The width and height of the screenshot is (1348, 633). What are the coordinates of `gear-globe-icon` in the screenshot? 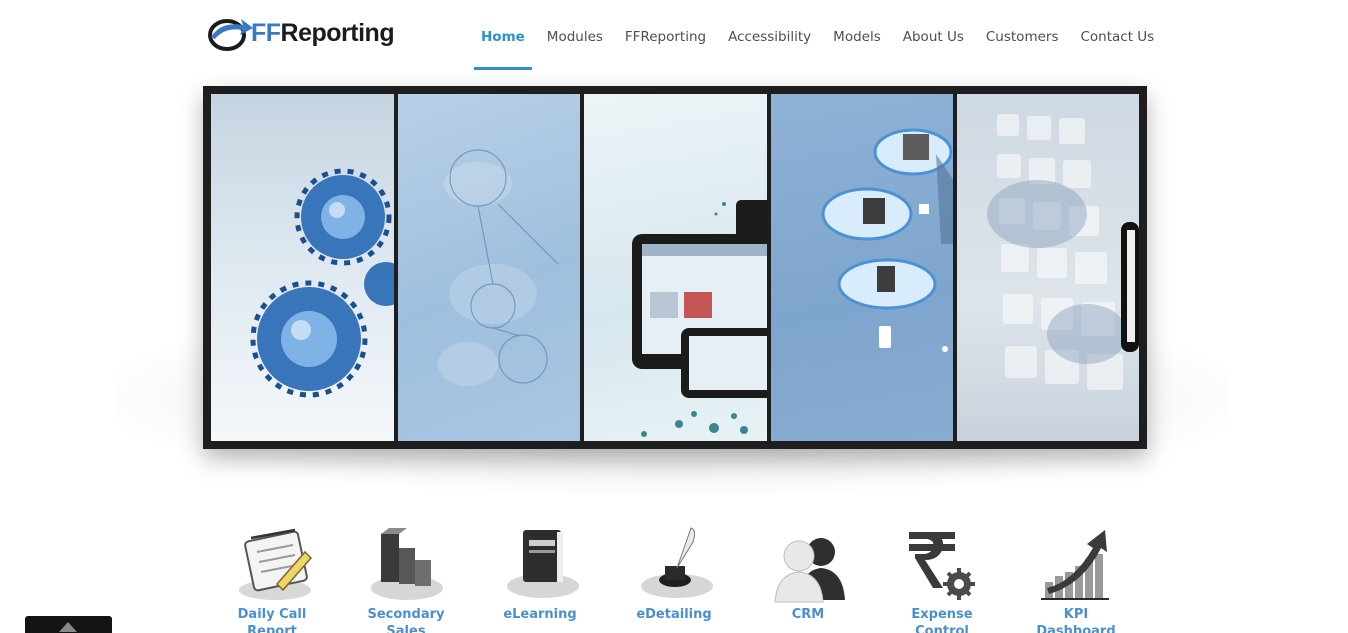 It's located at (322, 283).